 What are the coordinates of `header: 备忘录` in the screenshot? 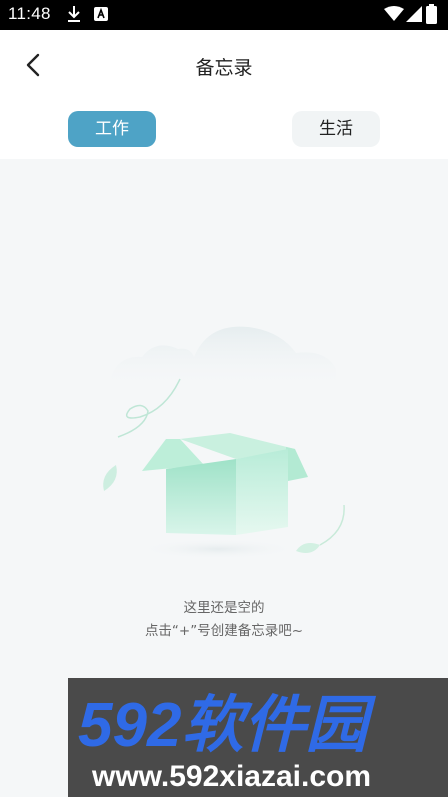 It's located at (224, 65).